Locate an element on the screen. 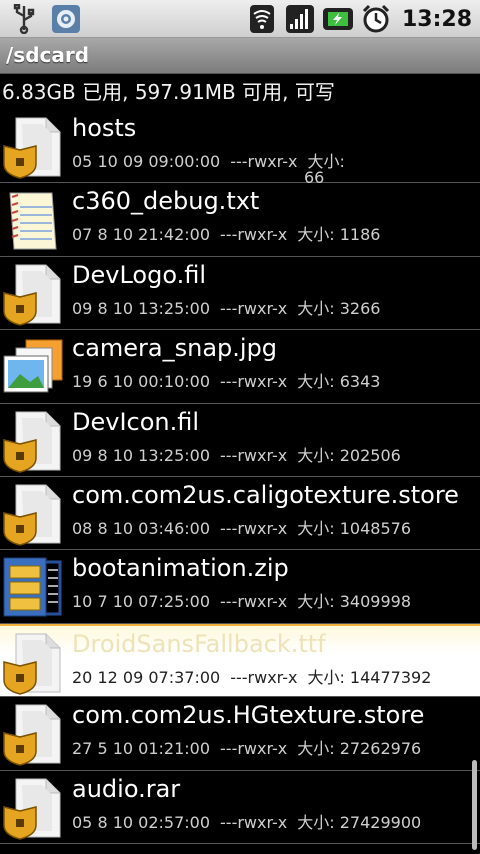  file-meta: 10 7 10 07:25:00 ---rwxr-x 大小: 3409998 is located at coordinates (246, 600).